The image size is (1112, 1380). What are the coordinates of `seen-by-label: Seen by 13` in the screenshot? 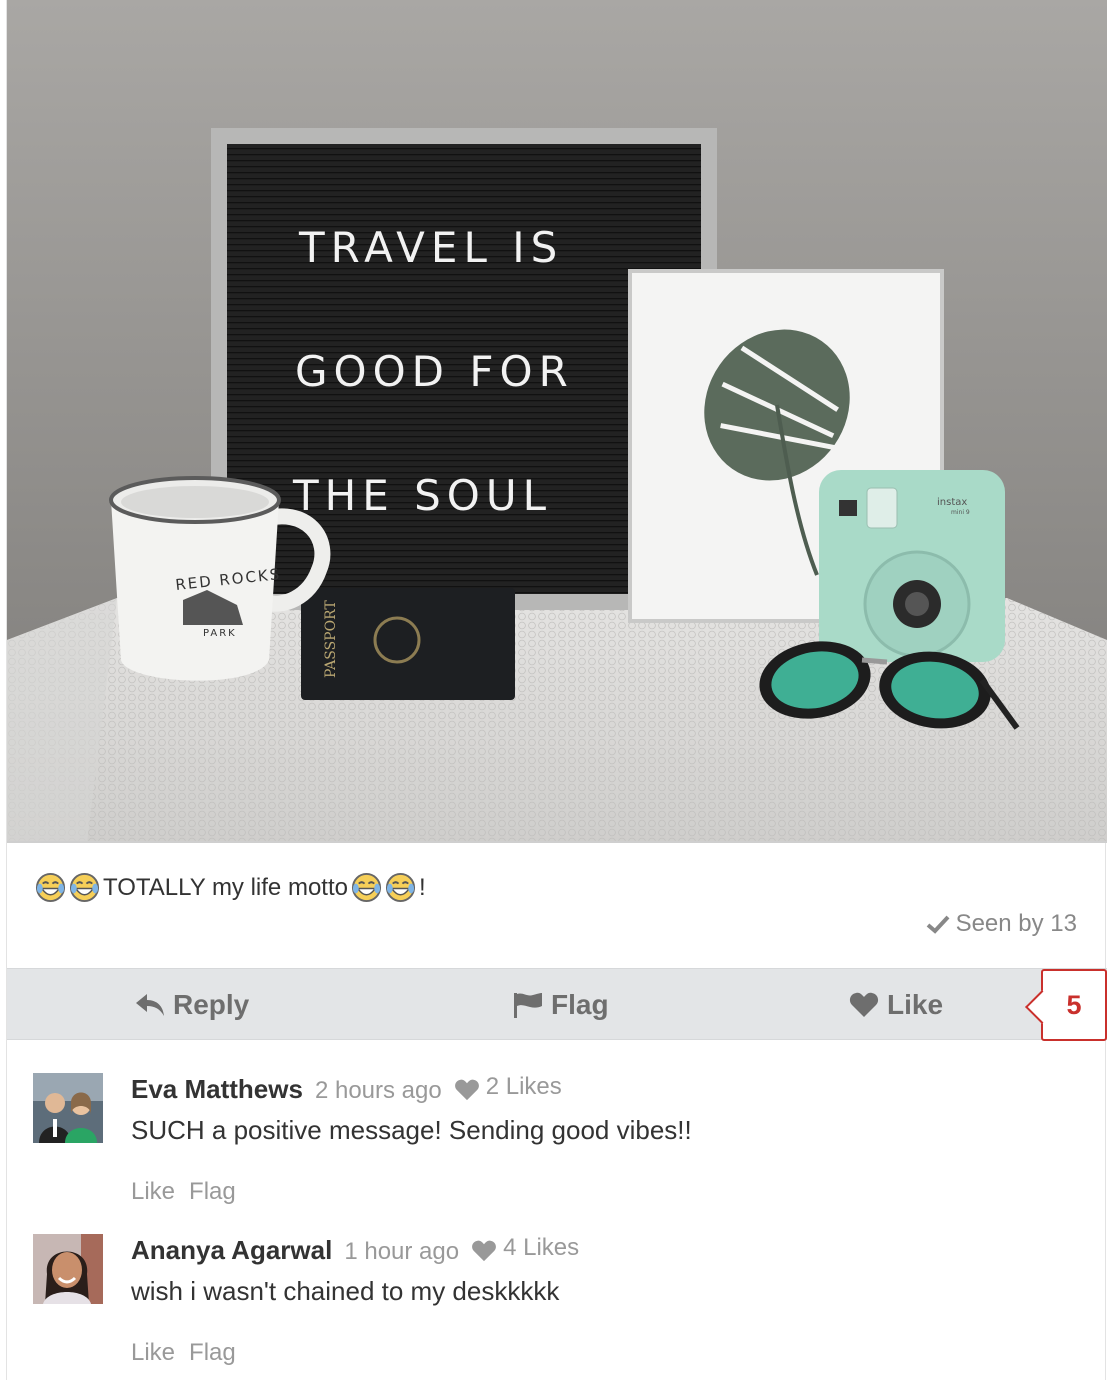 It's located at (1016, 923).